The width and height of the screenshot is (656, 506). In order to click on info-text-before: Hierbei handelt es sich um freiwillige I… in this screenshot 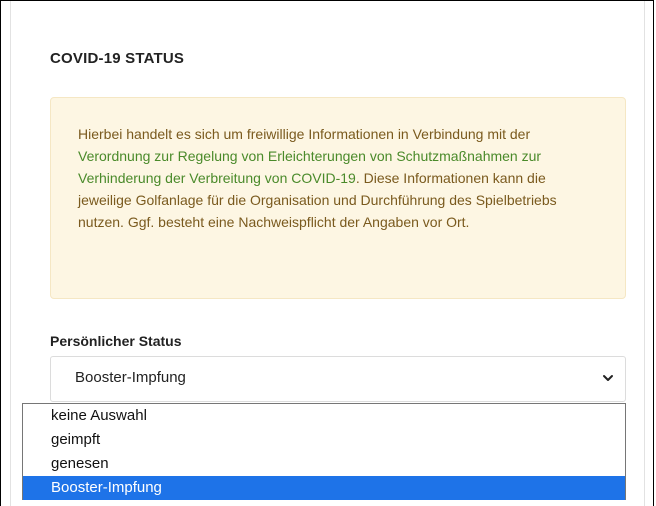, I will do `click(304, 134)`.